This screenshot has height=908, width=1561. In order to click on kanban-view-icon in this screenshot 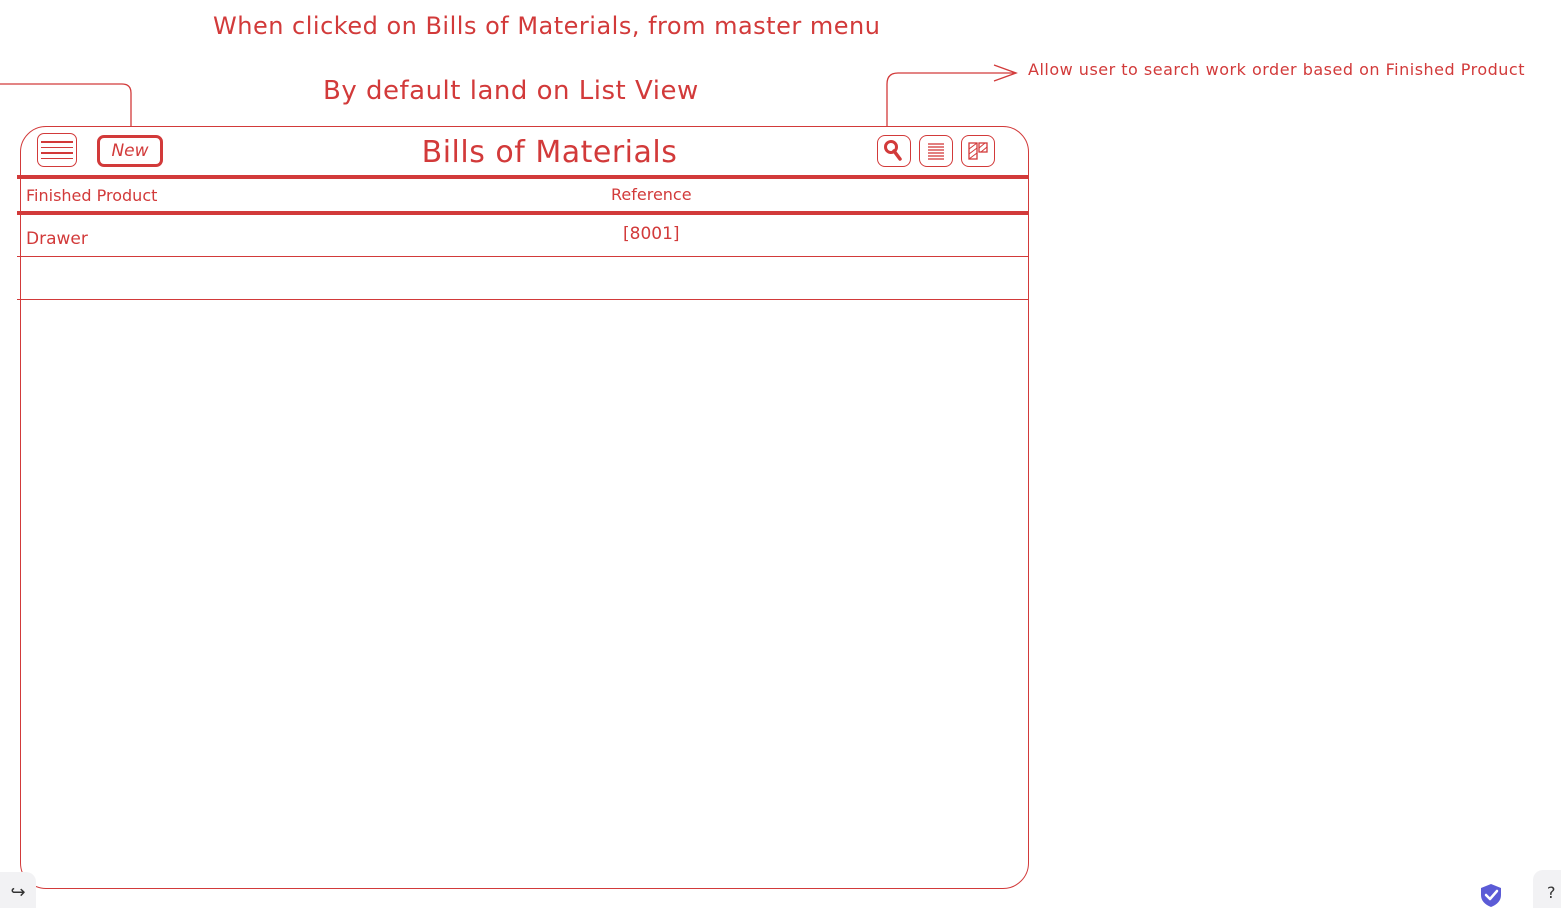, I will do `click(978, 151)`.